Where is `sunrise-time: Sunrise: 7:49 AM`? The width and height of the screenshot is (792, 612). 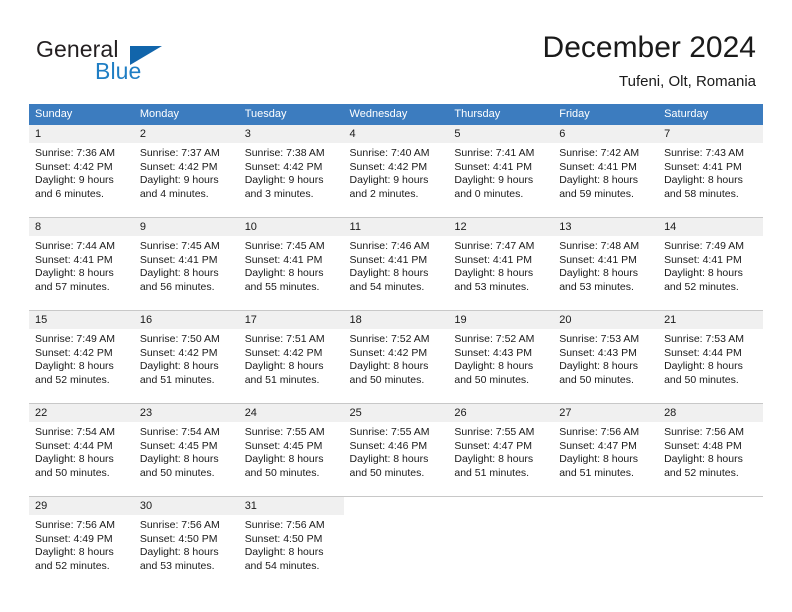
sunrise-time: Sunrise: 7:49 AM is located at coordinates (75, 339).